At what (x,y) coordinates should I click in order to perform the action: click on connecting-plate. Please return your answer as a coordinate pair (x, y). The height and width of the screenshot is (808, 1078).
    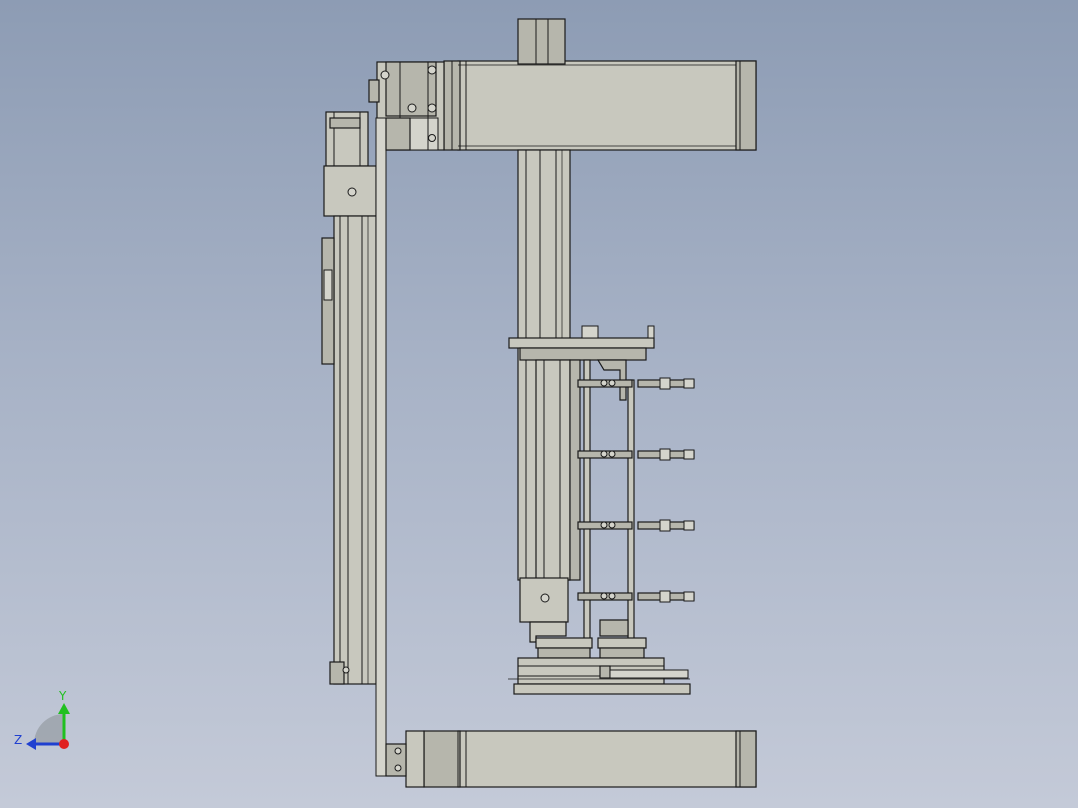
    Looking at the image, I should click on (393, 447).